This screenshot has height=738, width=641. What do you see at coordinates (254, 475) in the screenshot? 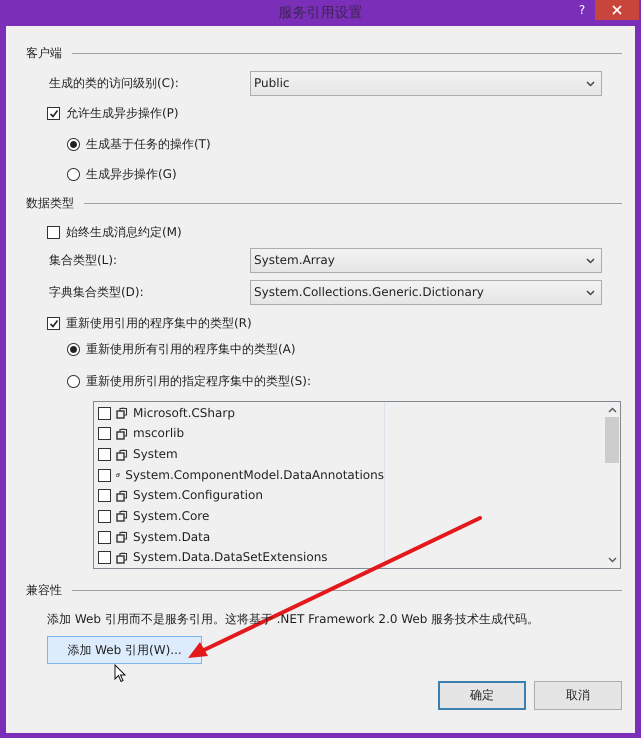
I see `assembly-name: System.ComponentModel.DataAnnotations` at bounding box center [254, 475].